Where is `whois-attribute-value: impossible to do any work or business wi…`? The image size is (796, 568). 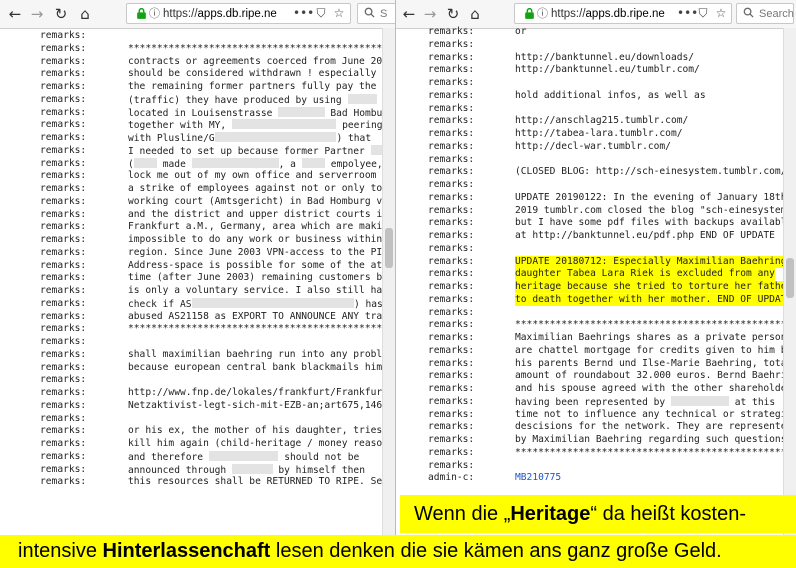
whois-attribute-value: impossible to do any work or business wi… is located at coordinates (262, 239).